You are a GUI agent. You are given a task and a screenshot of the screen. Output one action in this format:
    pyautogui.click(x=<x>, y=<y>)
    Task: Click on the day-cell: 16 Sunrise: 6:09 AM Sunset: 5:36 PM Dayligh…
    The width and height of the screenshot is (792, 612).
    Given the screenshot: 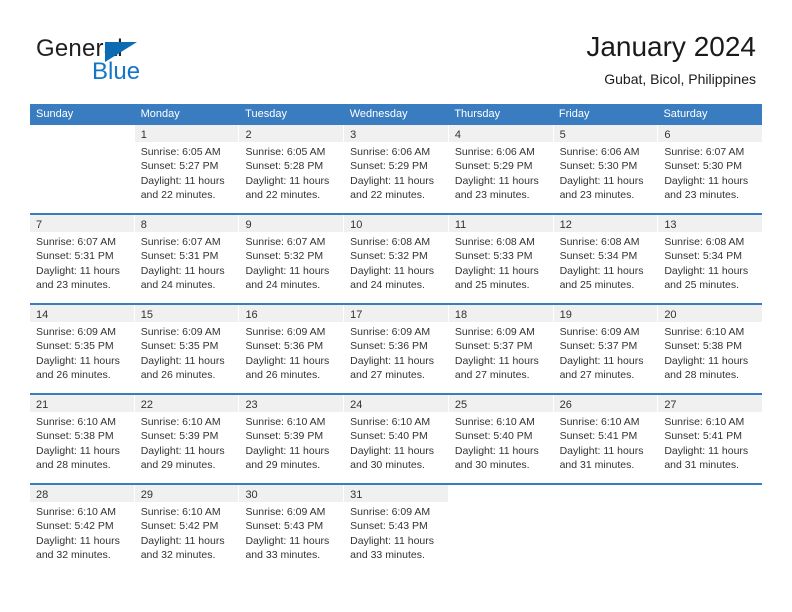 What is the action you would take?
    pyautogui.click(x=292, y=349)
    